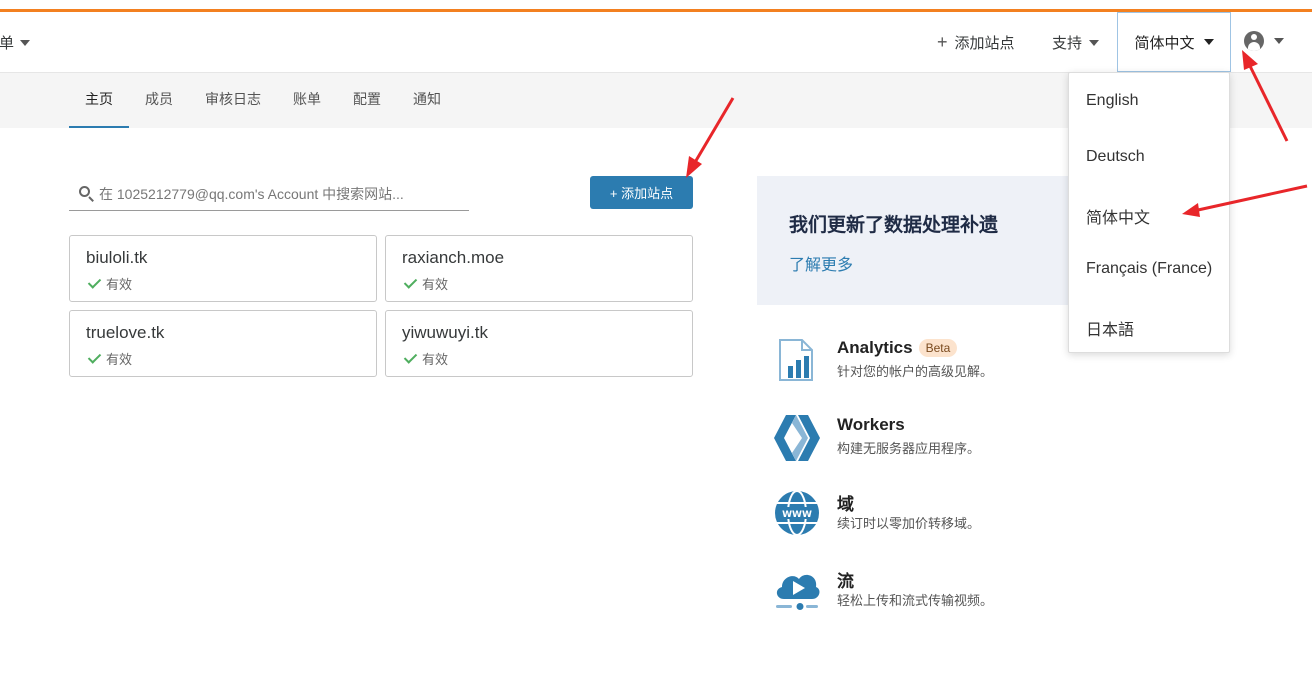 The width and height of the screenshot is (1312, 683). Describe the element at coordinates (909, 448) in the screenshot. I see `product-description: 构建无服务器应用程序。` at that location.